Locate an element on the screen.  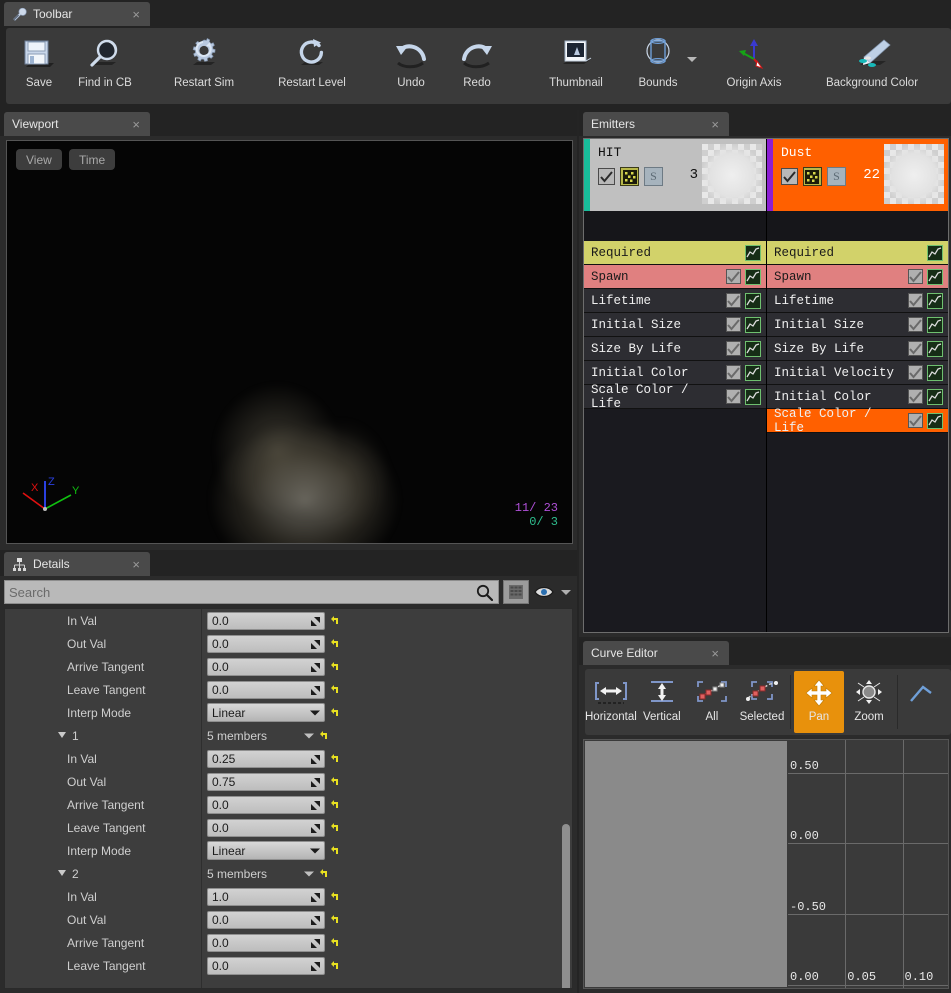
details-row: In Val 1.0 is located at coordinates (288, 896).